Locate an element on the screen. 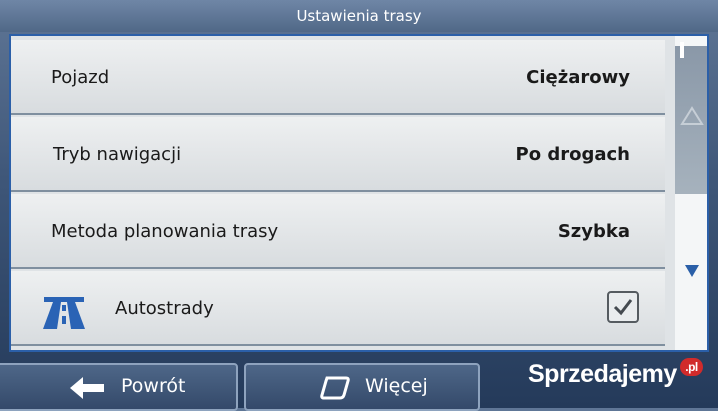 The height and width of the screenshot is (411, 718). toggle-label: Autostrady is located at coordinates (164, 308).